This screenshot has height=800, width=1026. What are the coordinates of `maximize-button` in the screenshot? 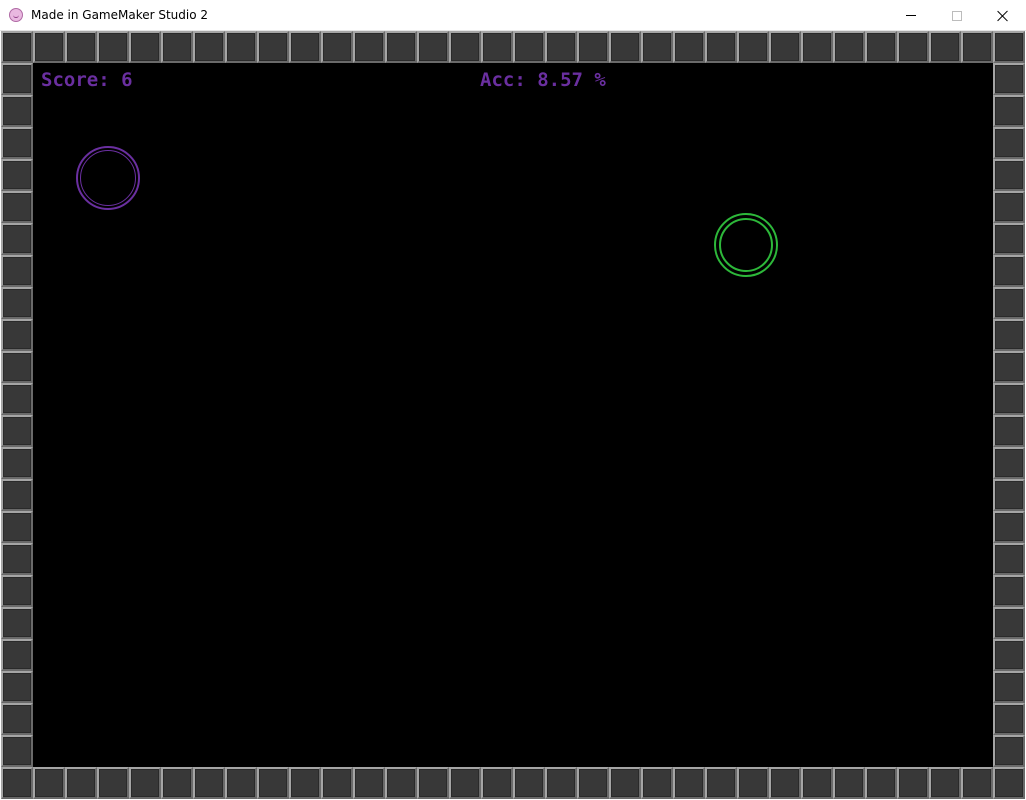 It's located at (957, 15).